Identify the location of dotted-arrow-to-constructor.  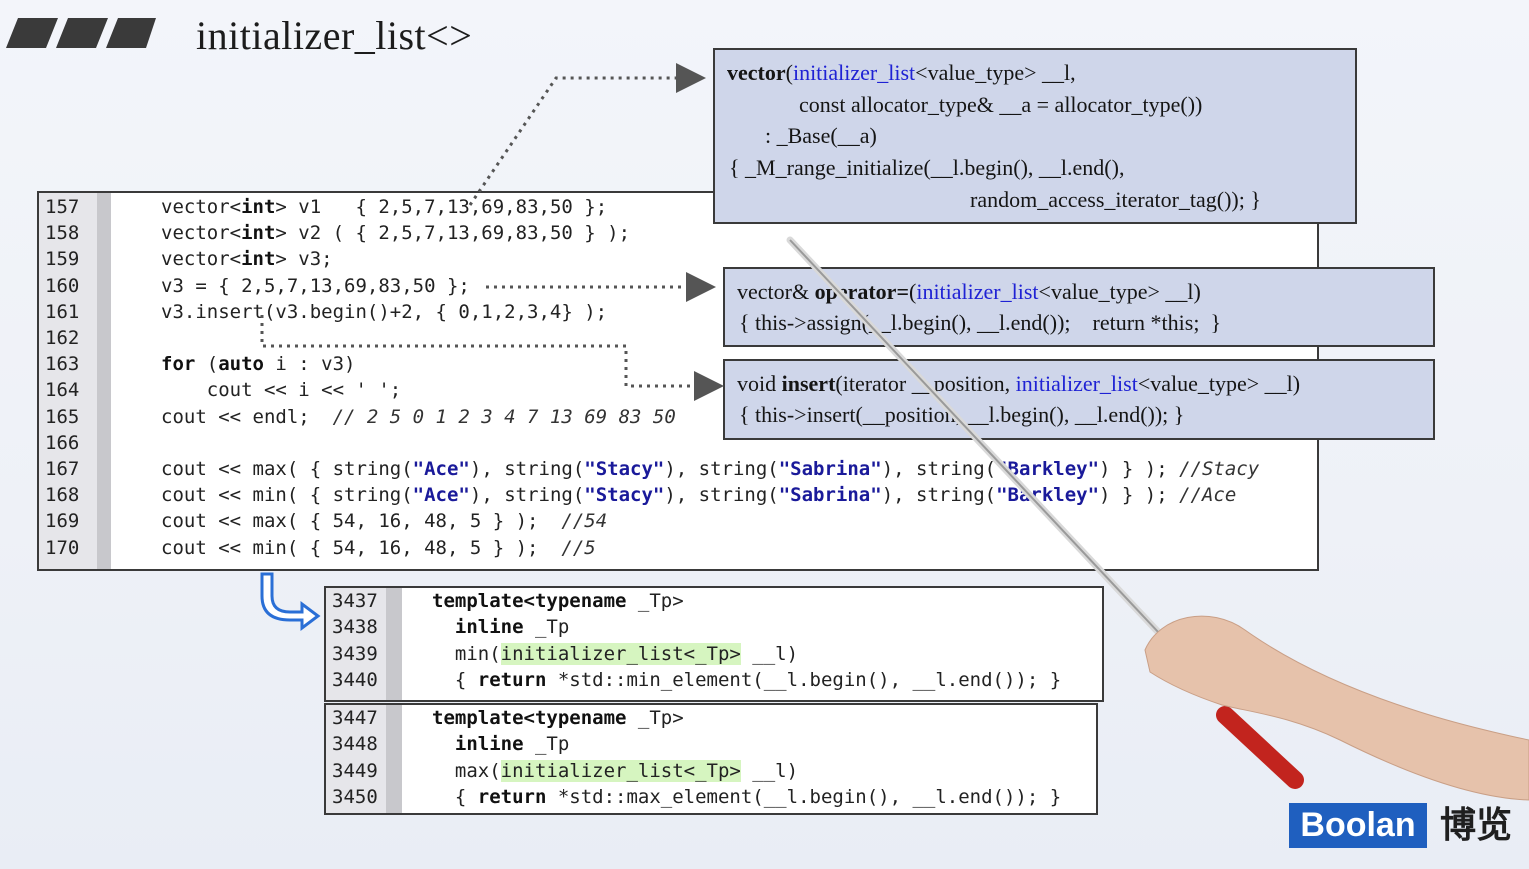
(587, 134).